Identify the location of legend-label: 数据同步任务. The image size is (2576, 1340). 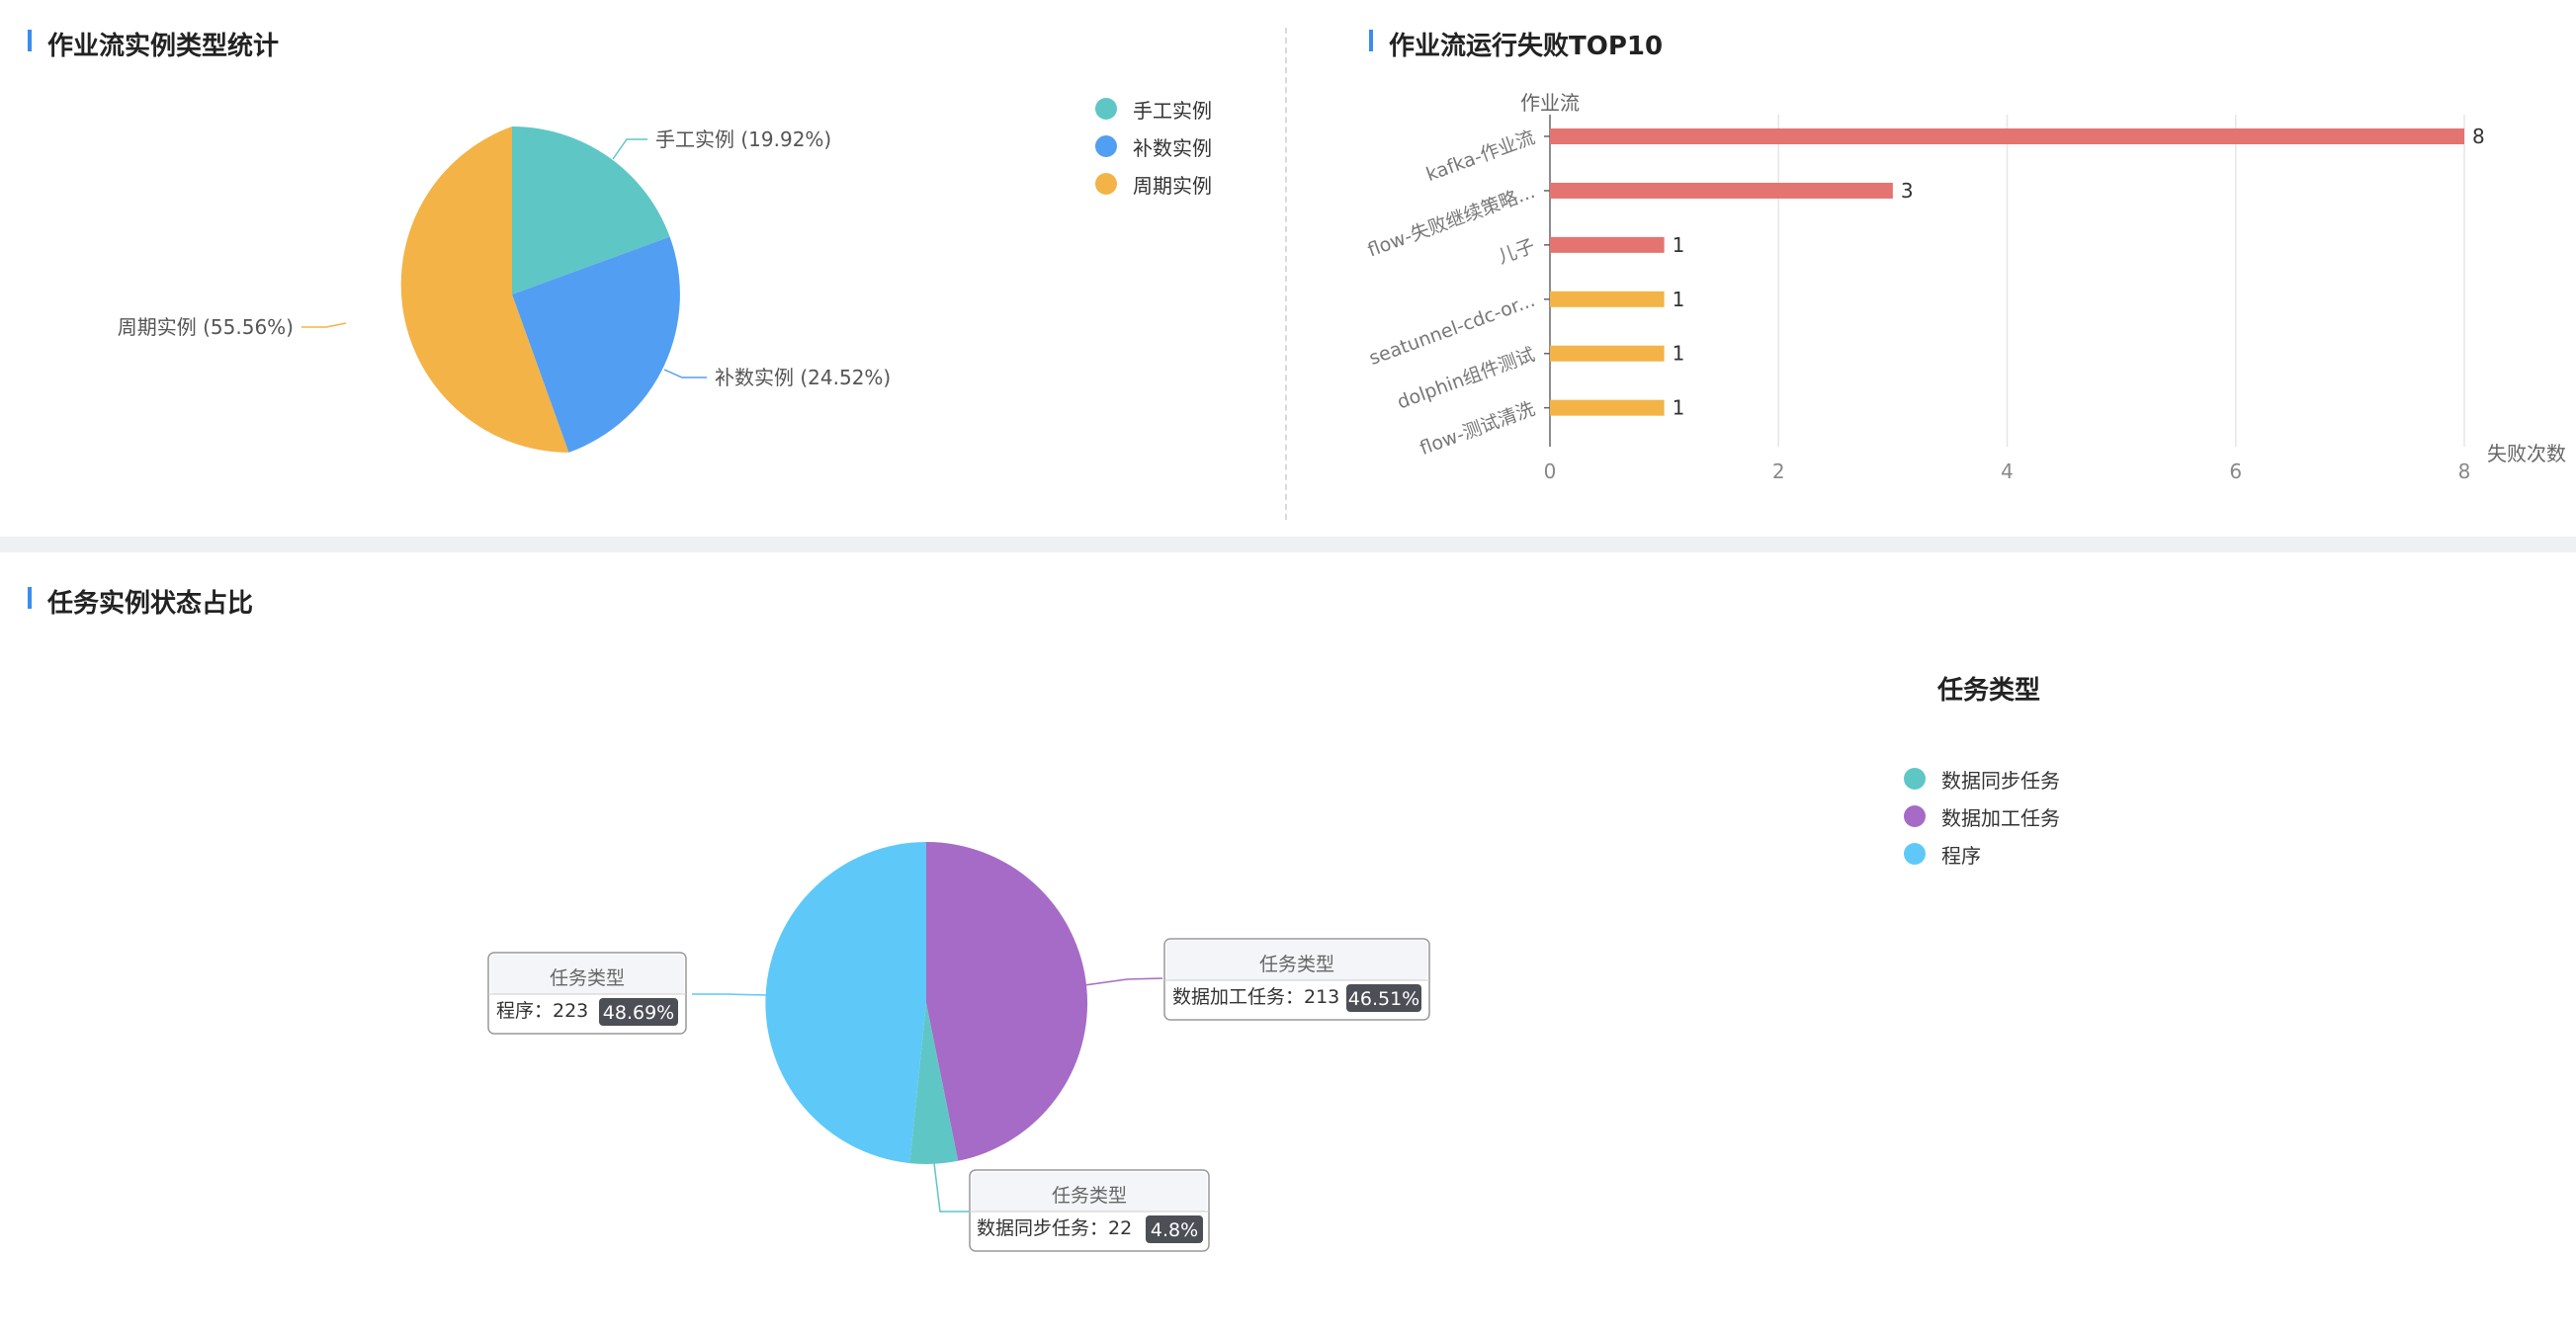
(2000, 780).